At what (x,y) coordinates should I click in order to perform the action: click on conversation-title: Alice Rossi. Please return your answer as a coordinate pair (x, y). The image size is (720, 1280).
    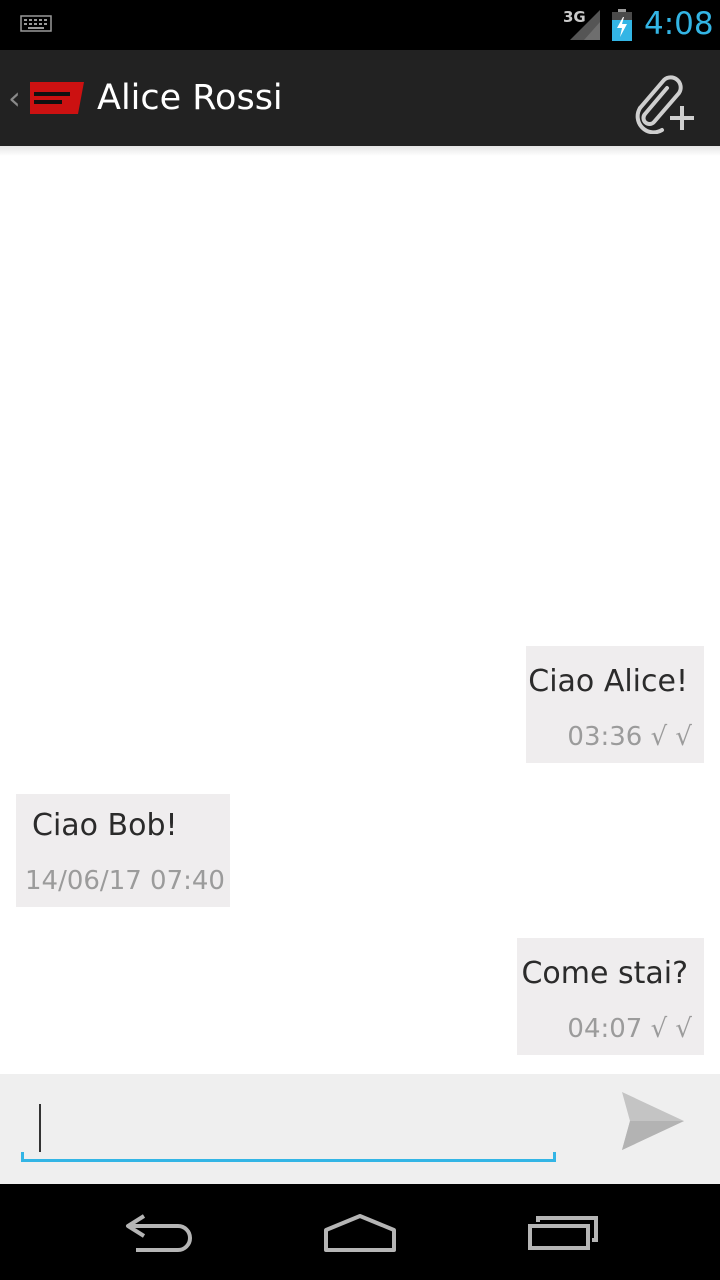
    Looking at the image, I should click on (190, 98).